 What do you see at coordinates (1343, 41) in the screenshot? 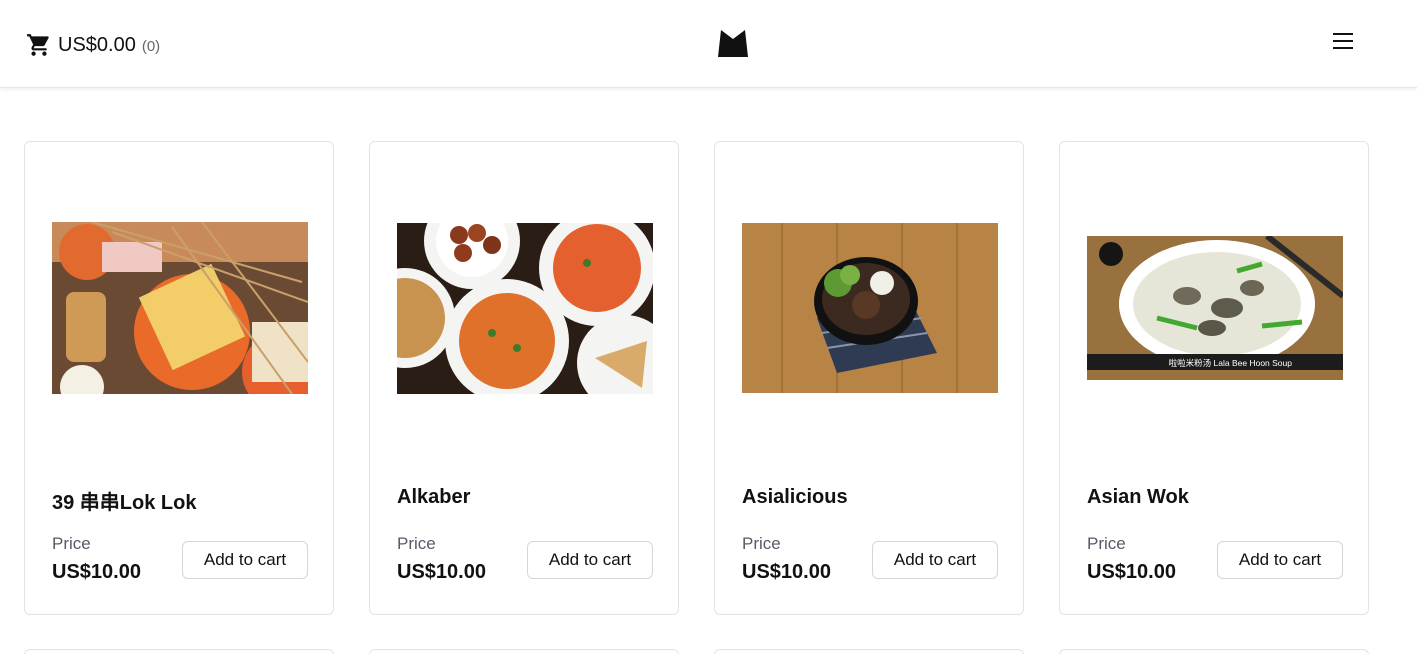
I see `hamburger-menu-icon` at bounding box center [1343, 41].